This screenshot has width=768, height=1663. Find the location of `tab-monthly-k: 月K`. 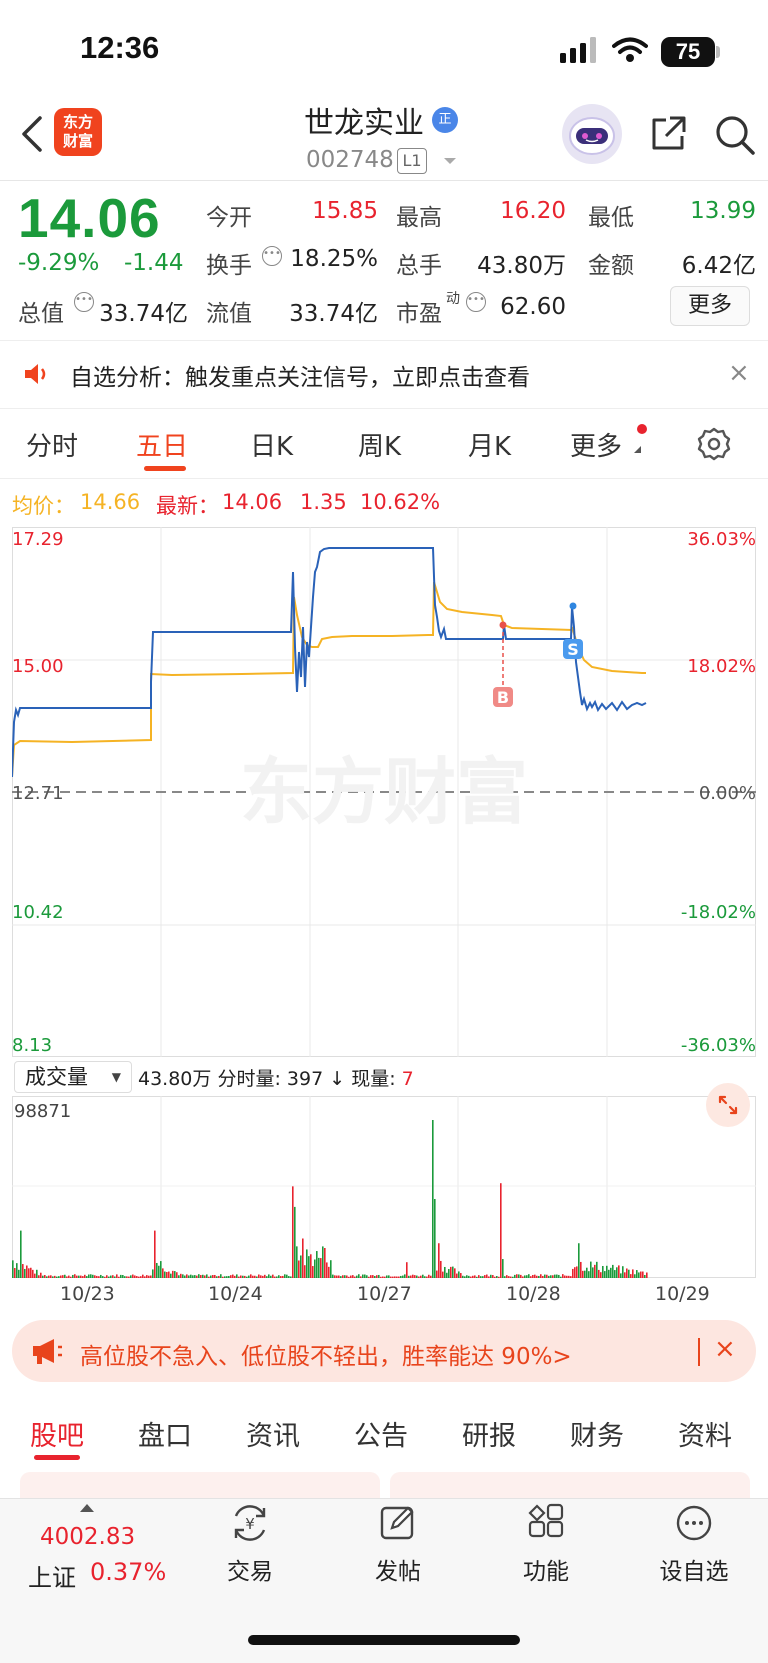

tab-monthly-k: 月K is located at coordinates (489, 444).